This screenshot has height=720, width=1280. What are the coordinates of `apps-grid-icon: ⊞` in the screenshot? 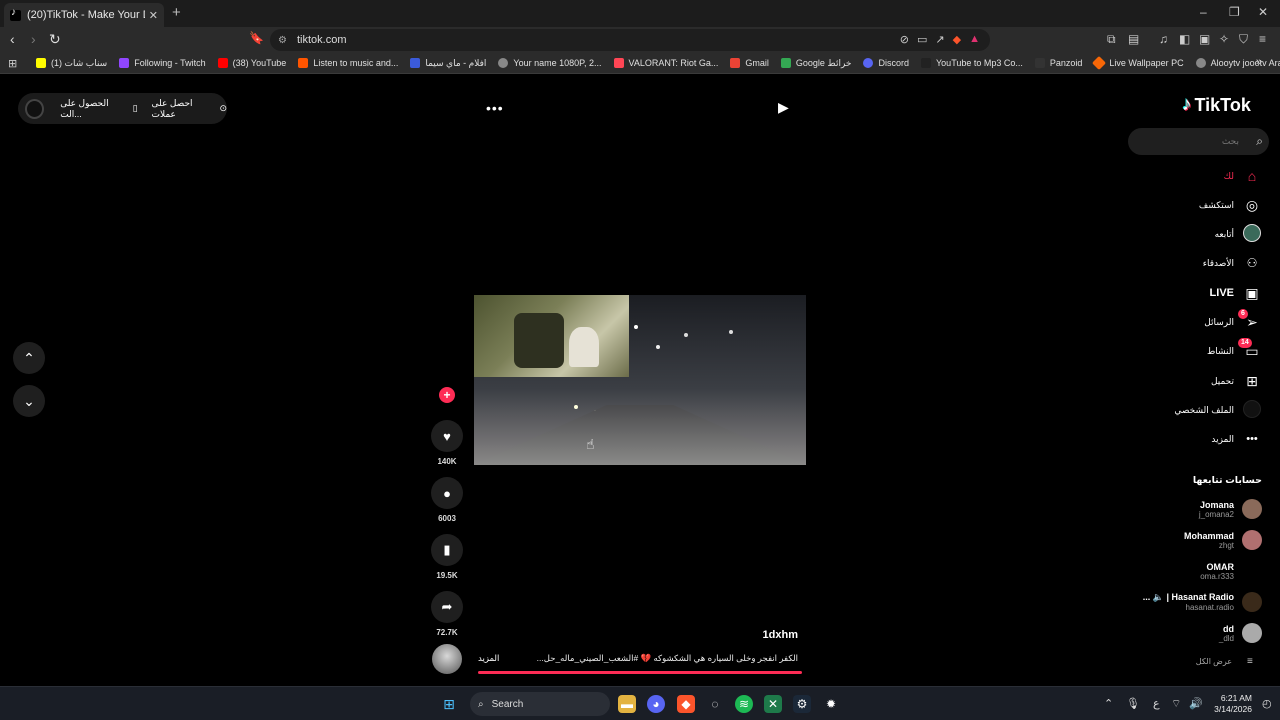 It's located at (12, 63).